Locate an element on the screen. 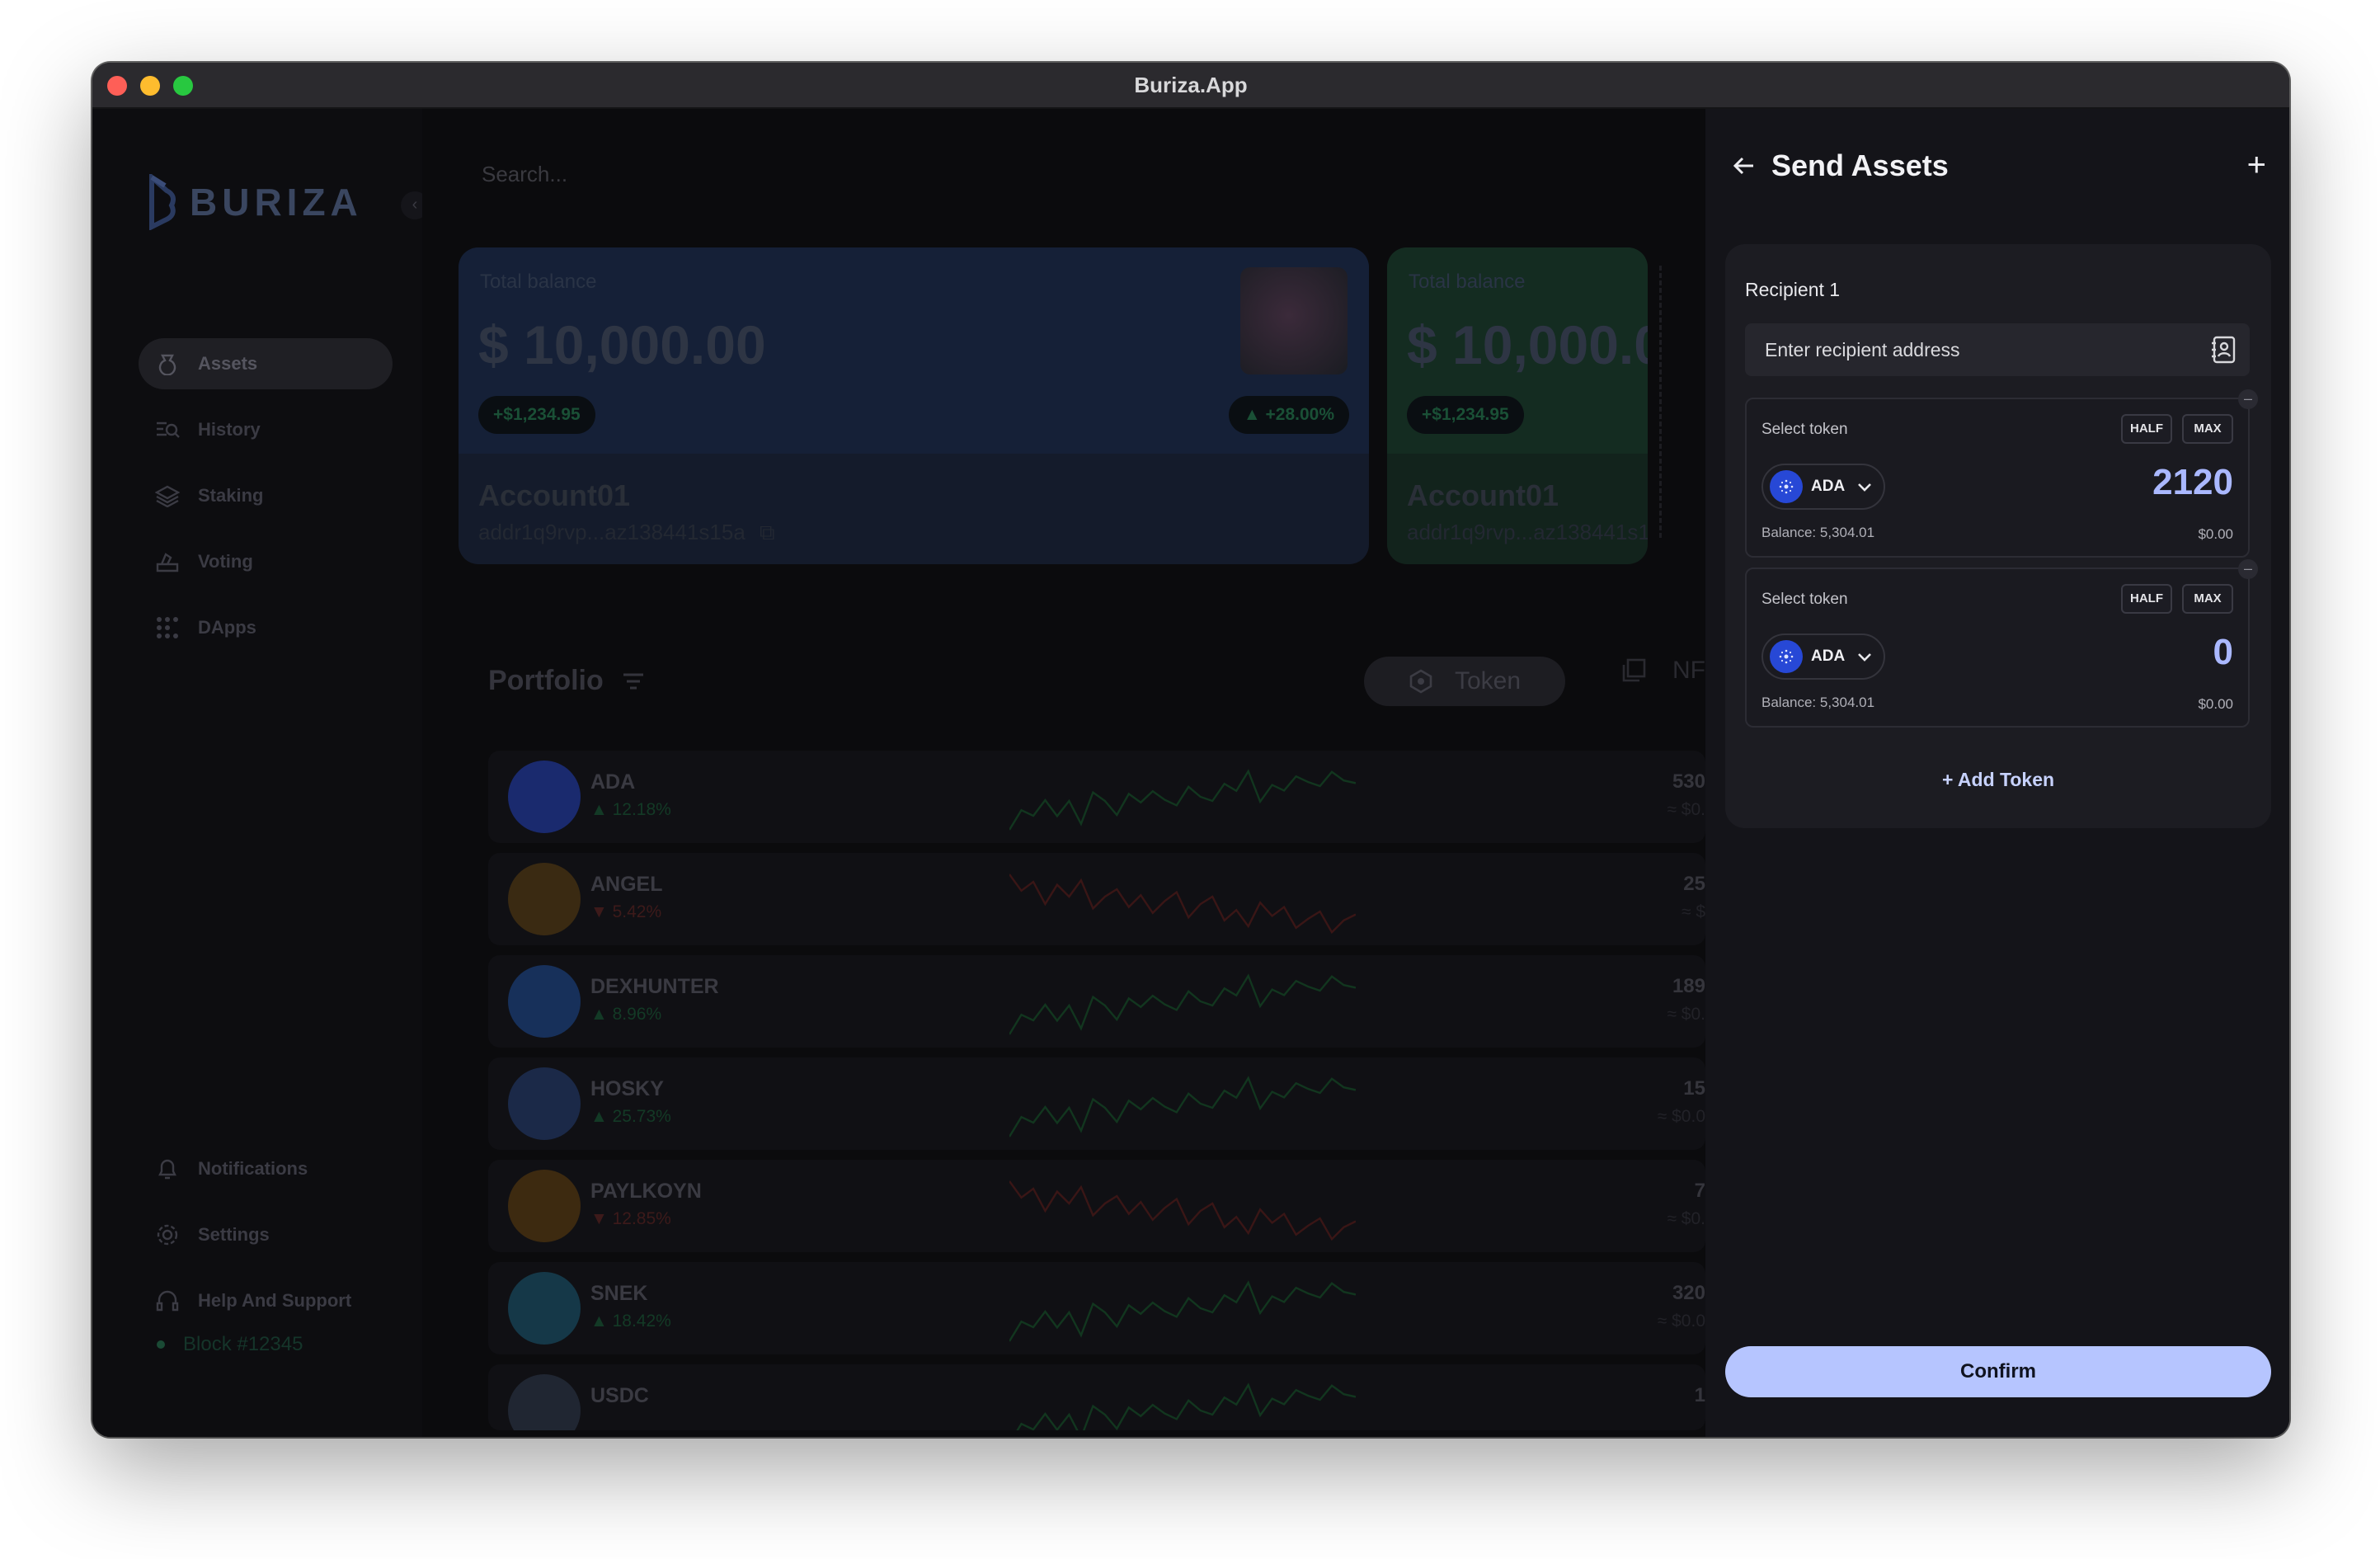 Image resolution: width=2380 pixels, height=1559 pixels. token-name: ANGEL is located at coordinates (626, 884).